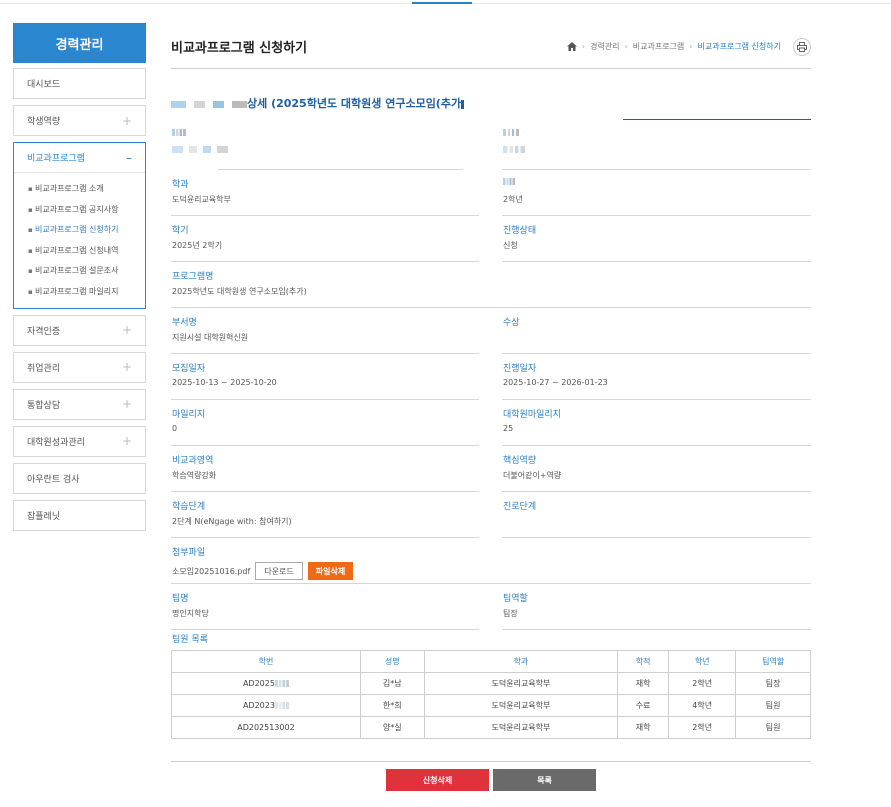  What do you see at coordinates (643, 661) in the screenshot?
I see `column-header: 학적` at bounding box center [643, 661].